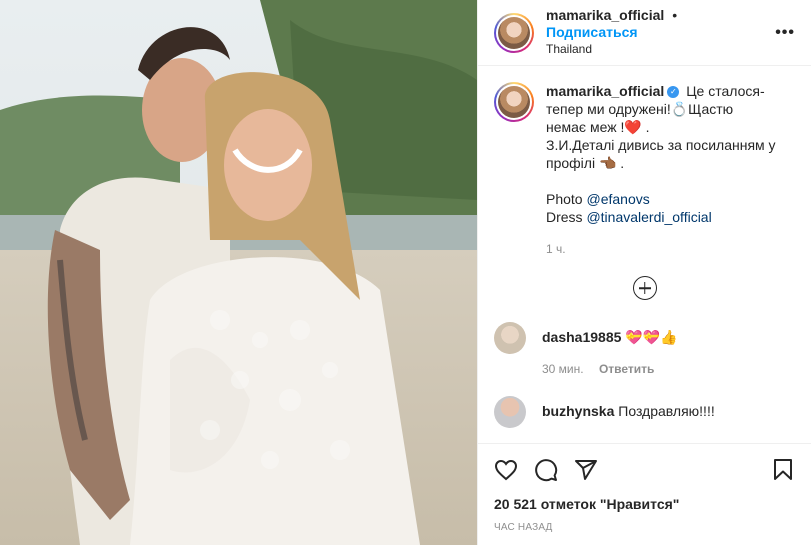 Image resolution: width=811 pixels, height=545 pixels. What do you see at coordinates (586, 470) in the screenshot?
I see `send-icon` at bounding box center [586, 470].